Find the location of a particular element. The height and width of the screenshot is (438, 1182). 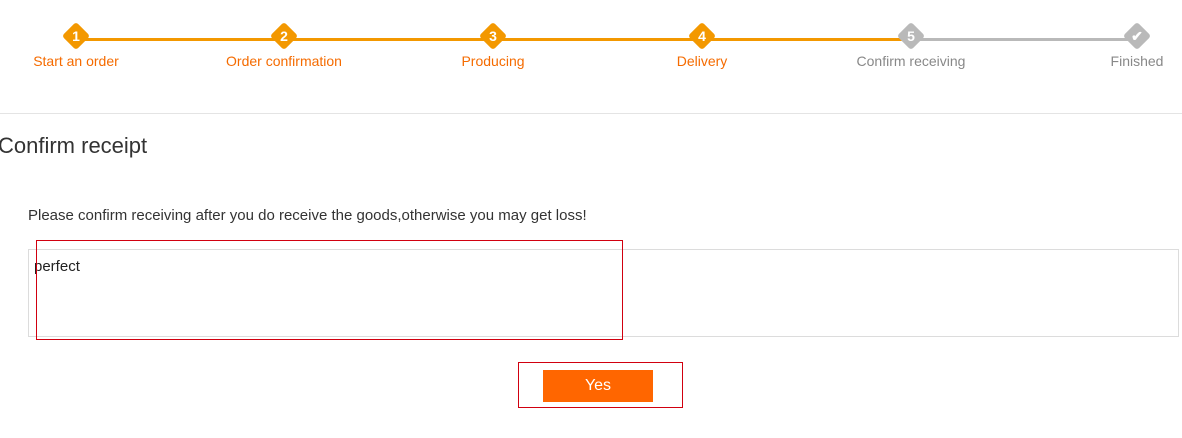

step-delivery: 4 Delivery is located at coordinates (702, 45).